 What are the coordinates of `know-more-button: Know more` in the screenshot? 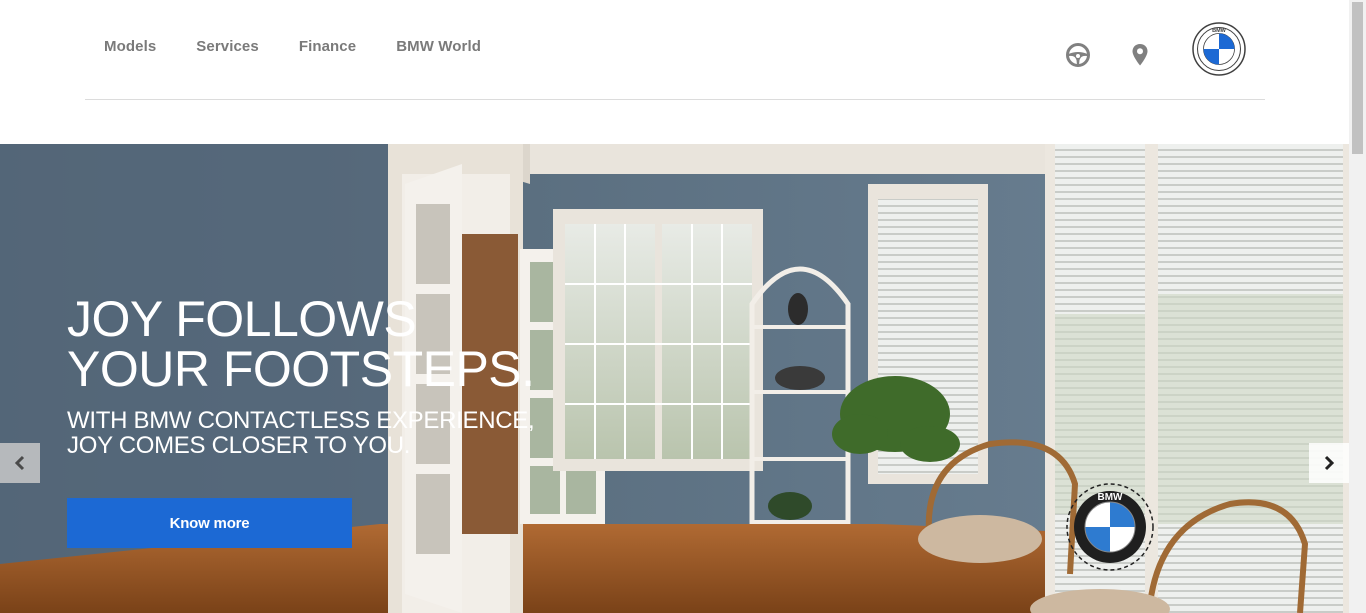 It's located at (209, 523).